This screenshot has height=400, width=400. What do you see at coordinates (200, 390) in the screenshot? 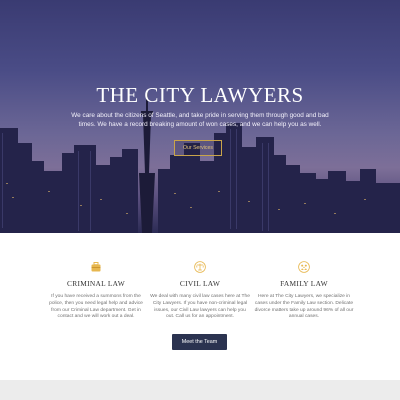
I see `footer-band` at bounding box center [200, 390].